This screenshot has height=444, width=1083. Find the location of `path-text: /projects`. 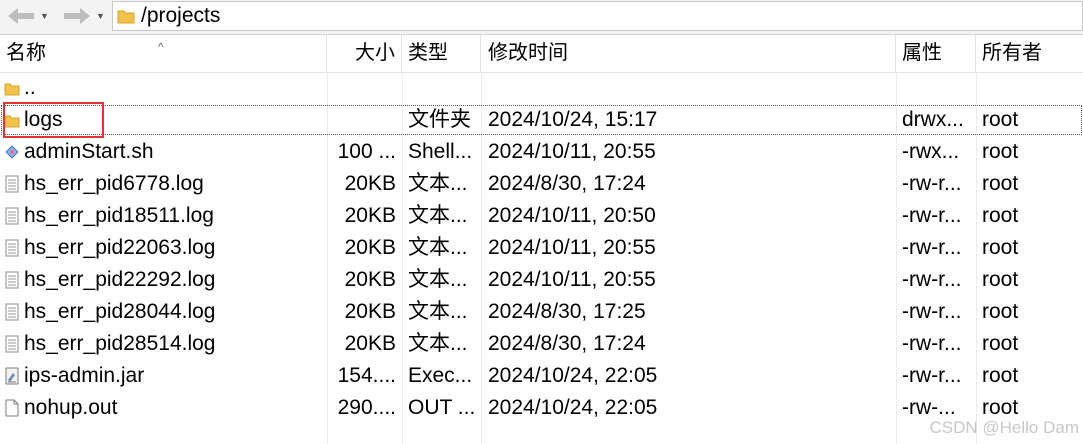

path-text: /projects is located at coordinates (181, 15).